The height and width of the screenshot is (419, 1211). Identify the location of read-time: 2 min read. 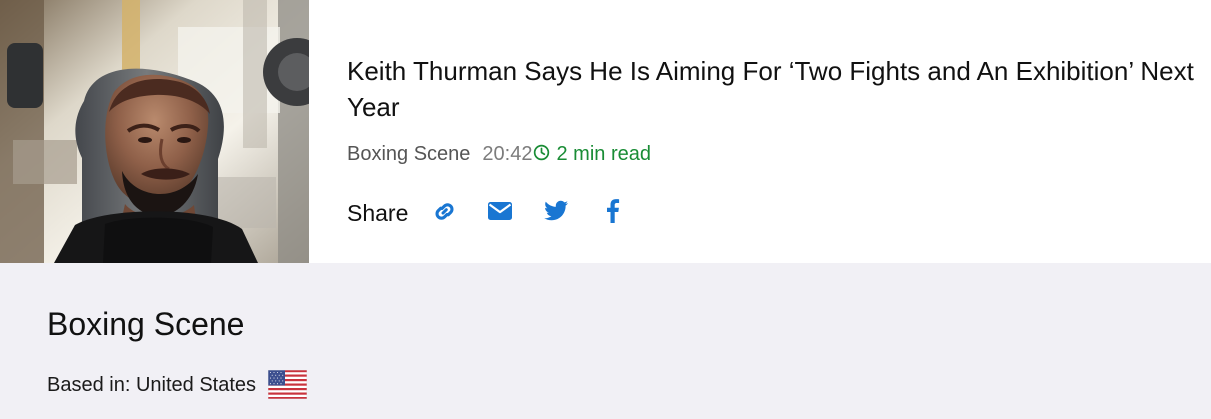
(591, 154).